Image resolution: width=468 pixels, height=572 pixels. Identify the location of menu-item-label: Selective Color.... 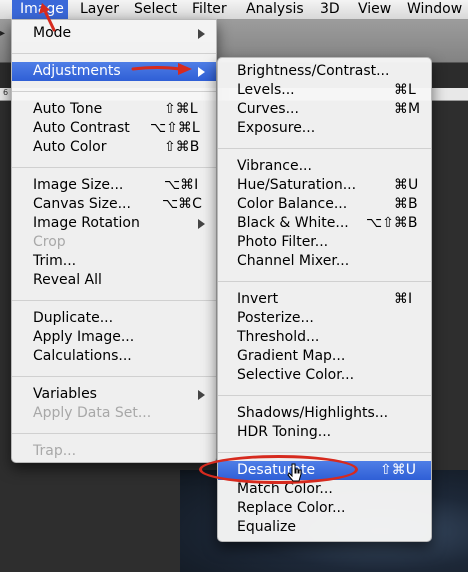
(296, 375).